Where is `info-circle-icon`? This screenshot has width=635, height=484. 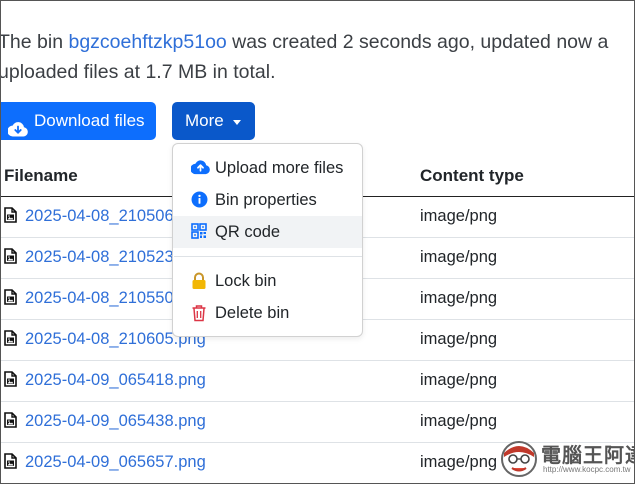 info-circle-icon is located at coordinates (200, 200).